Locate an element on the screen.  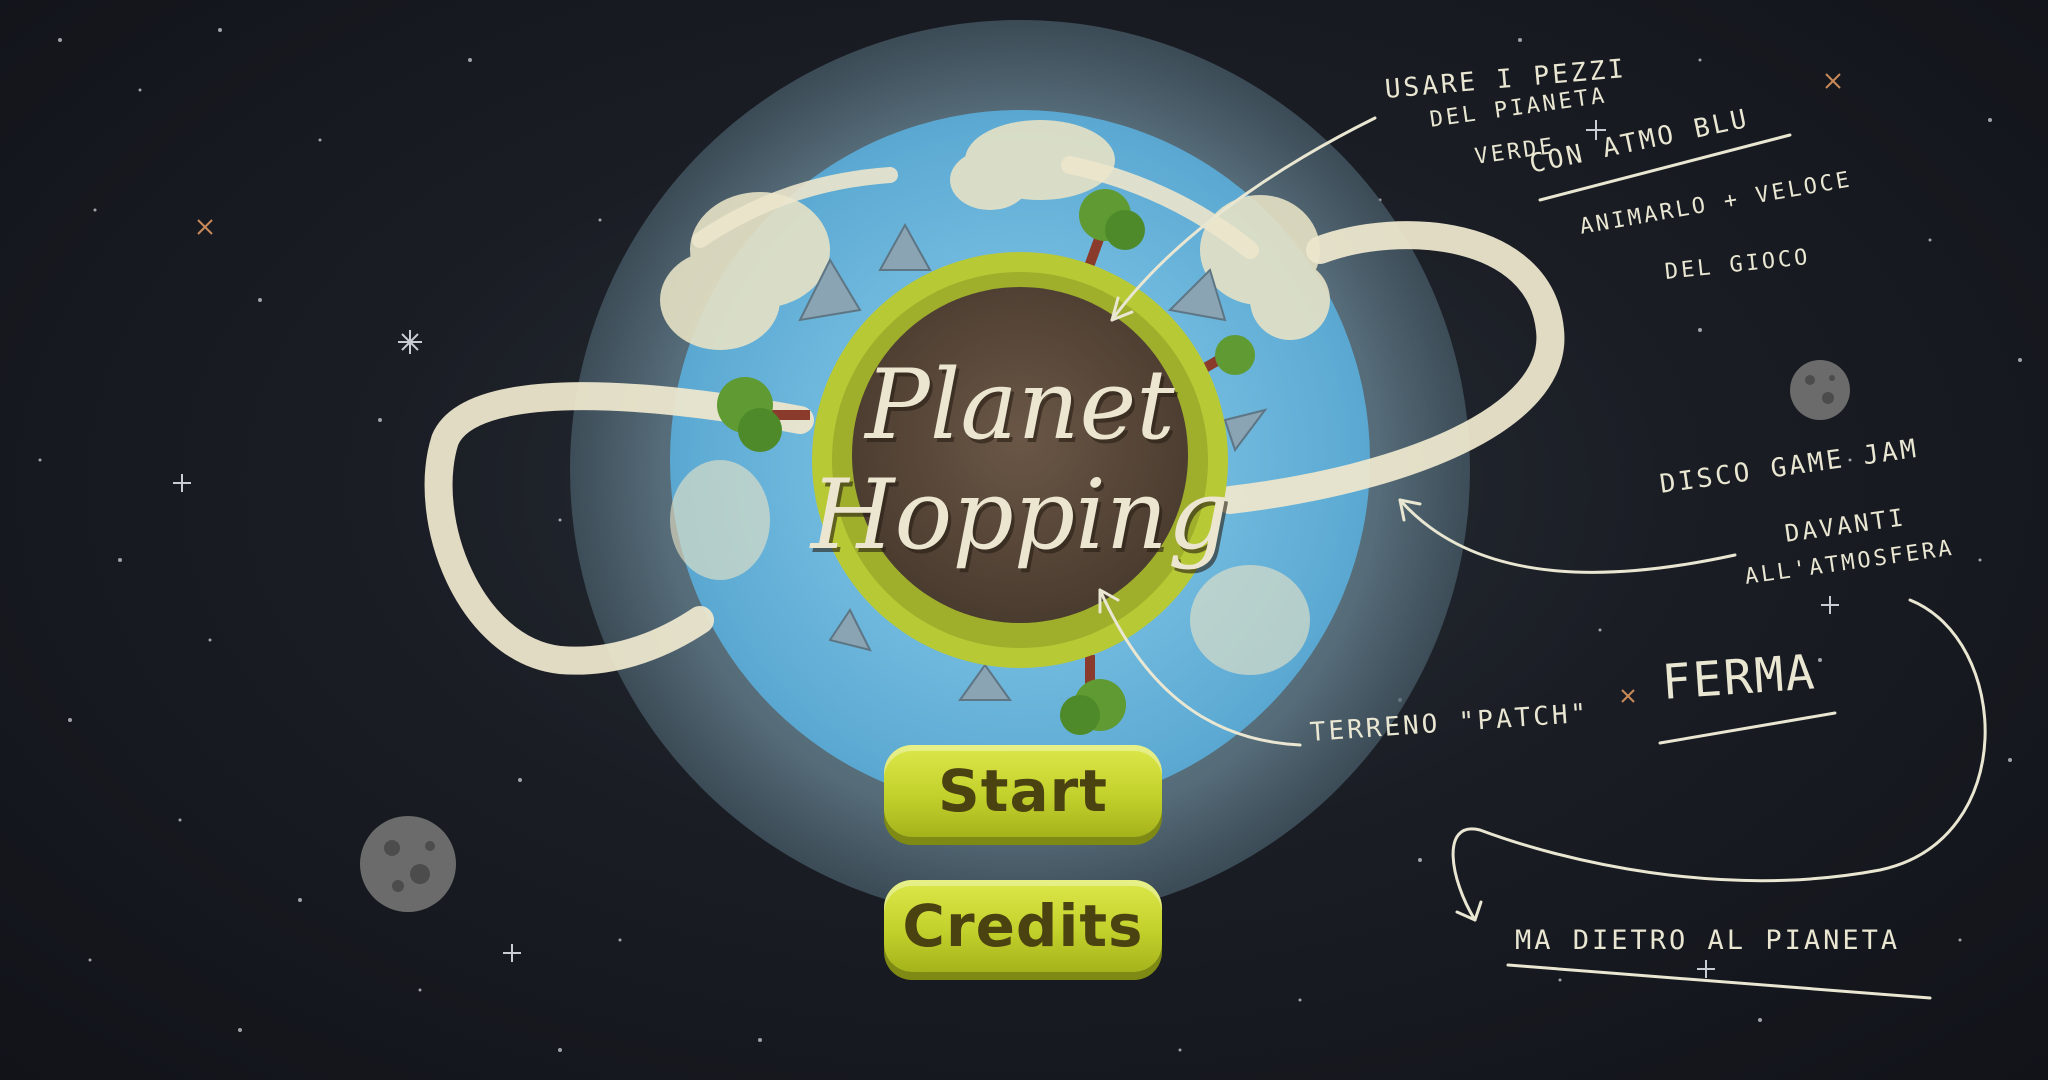
game-title-line-2: Hopping is located at coordinates (1020, 515).